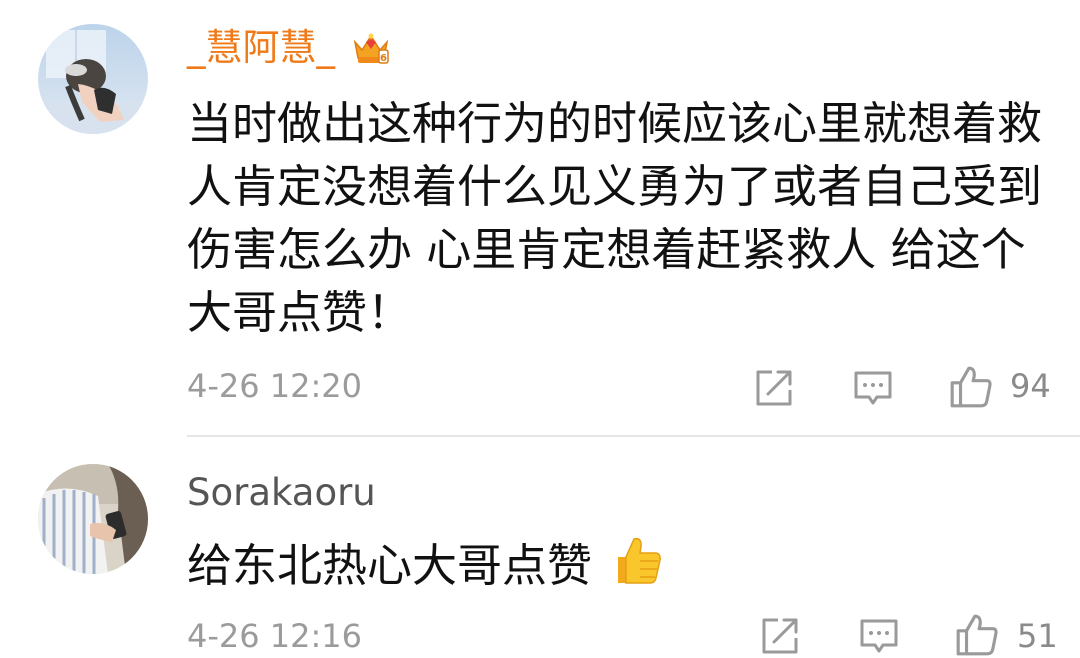  What do you see at coordinates (261, 47) in the screenshot?
I see `username-text: _慧阿慧_` at bounding box center [261, 47].